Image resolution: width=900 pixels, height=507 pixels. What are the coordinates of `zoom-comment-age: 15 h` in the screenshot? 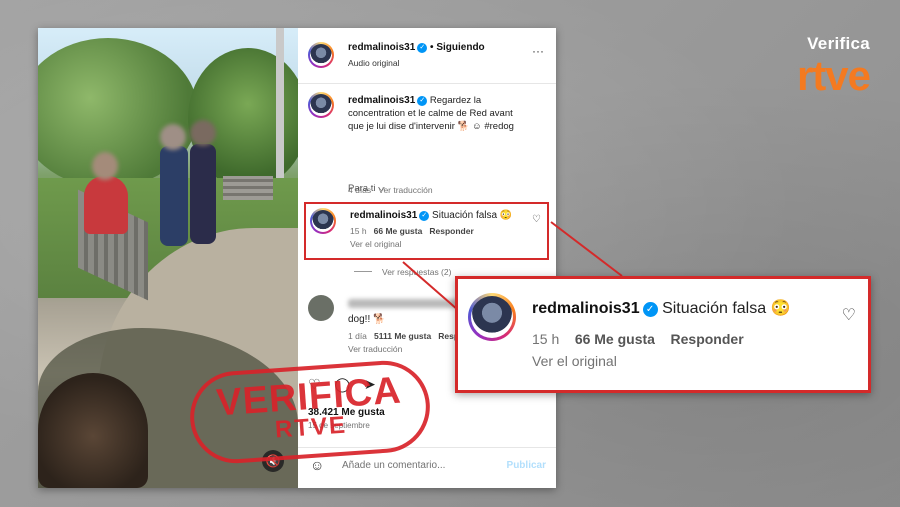 It's located at (546, 339).